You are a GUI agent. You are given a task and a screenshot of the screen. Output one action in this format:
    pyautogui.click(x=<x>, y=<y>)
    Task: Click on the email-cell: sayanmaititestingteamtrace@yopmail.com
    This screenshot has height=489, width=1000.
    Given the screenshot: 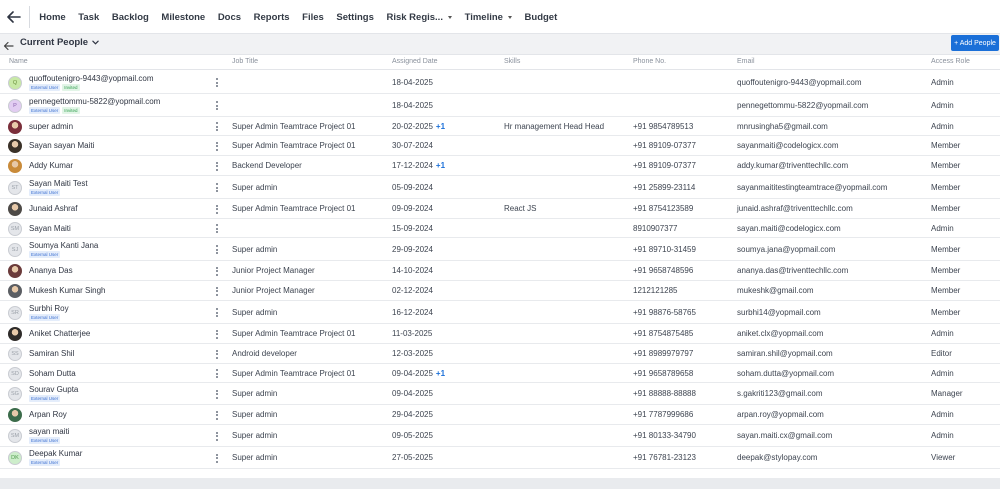 What is the action you would take?
    pyautogui.click(x=812, y=187)
    